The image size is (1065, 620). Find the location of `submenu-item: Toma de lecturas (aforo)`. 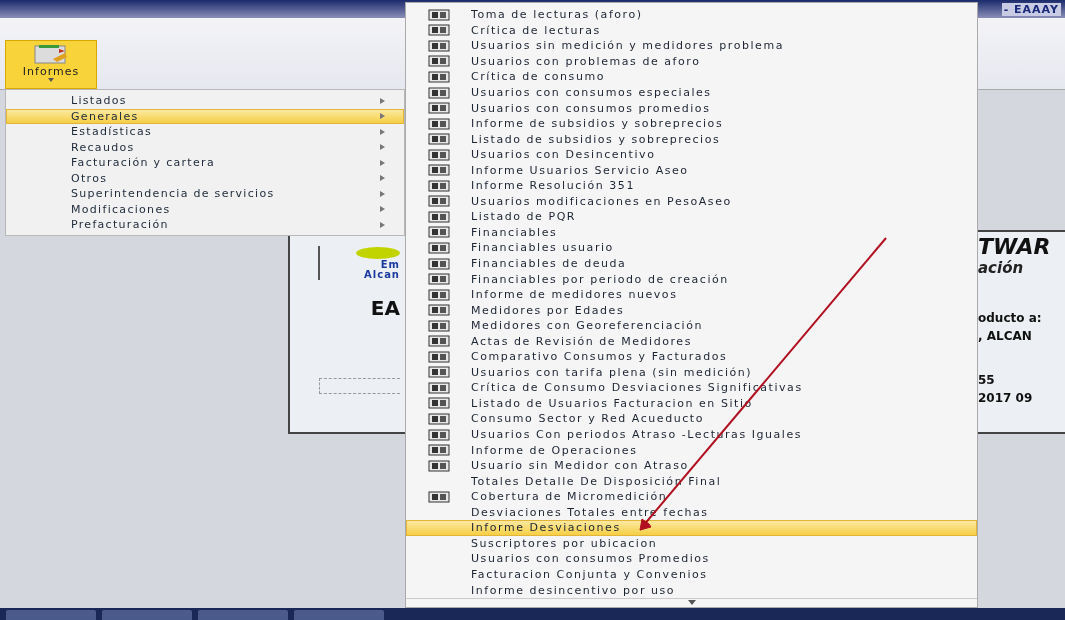

submenu-item: Toma de lecturas (aforo) is located at coordinates (691, 15).